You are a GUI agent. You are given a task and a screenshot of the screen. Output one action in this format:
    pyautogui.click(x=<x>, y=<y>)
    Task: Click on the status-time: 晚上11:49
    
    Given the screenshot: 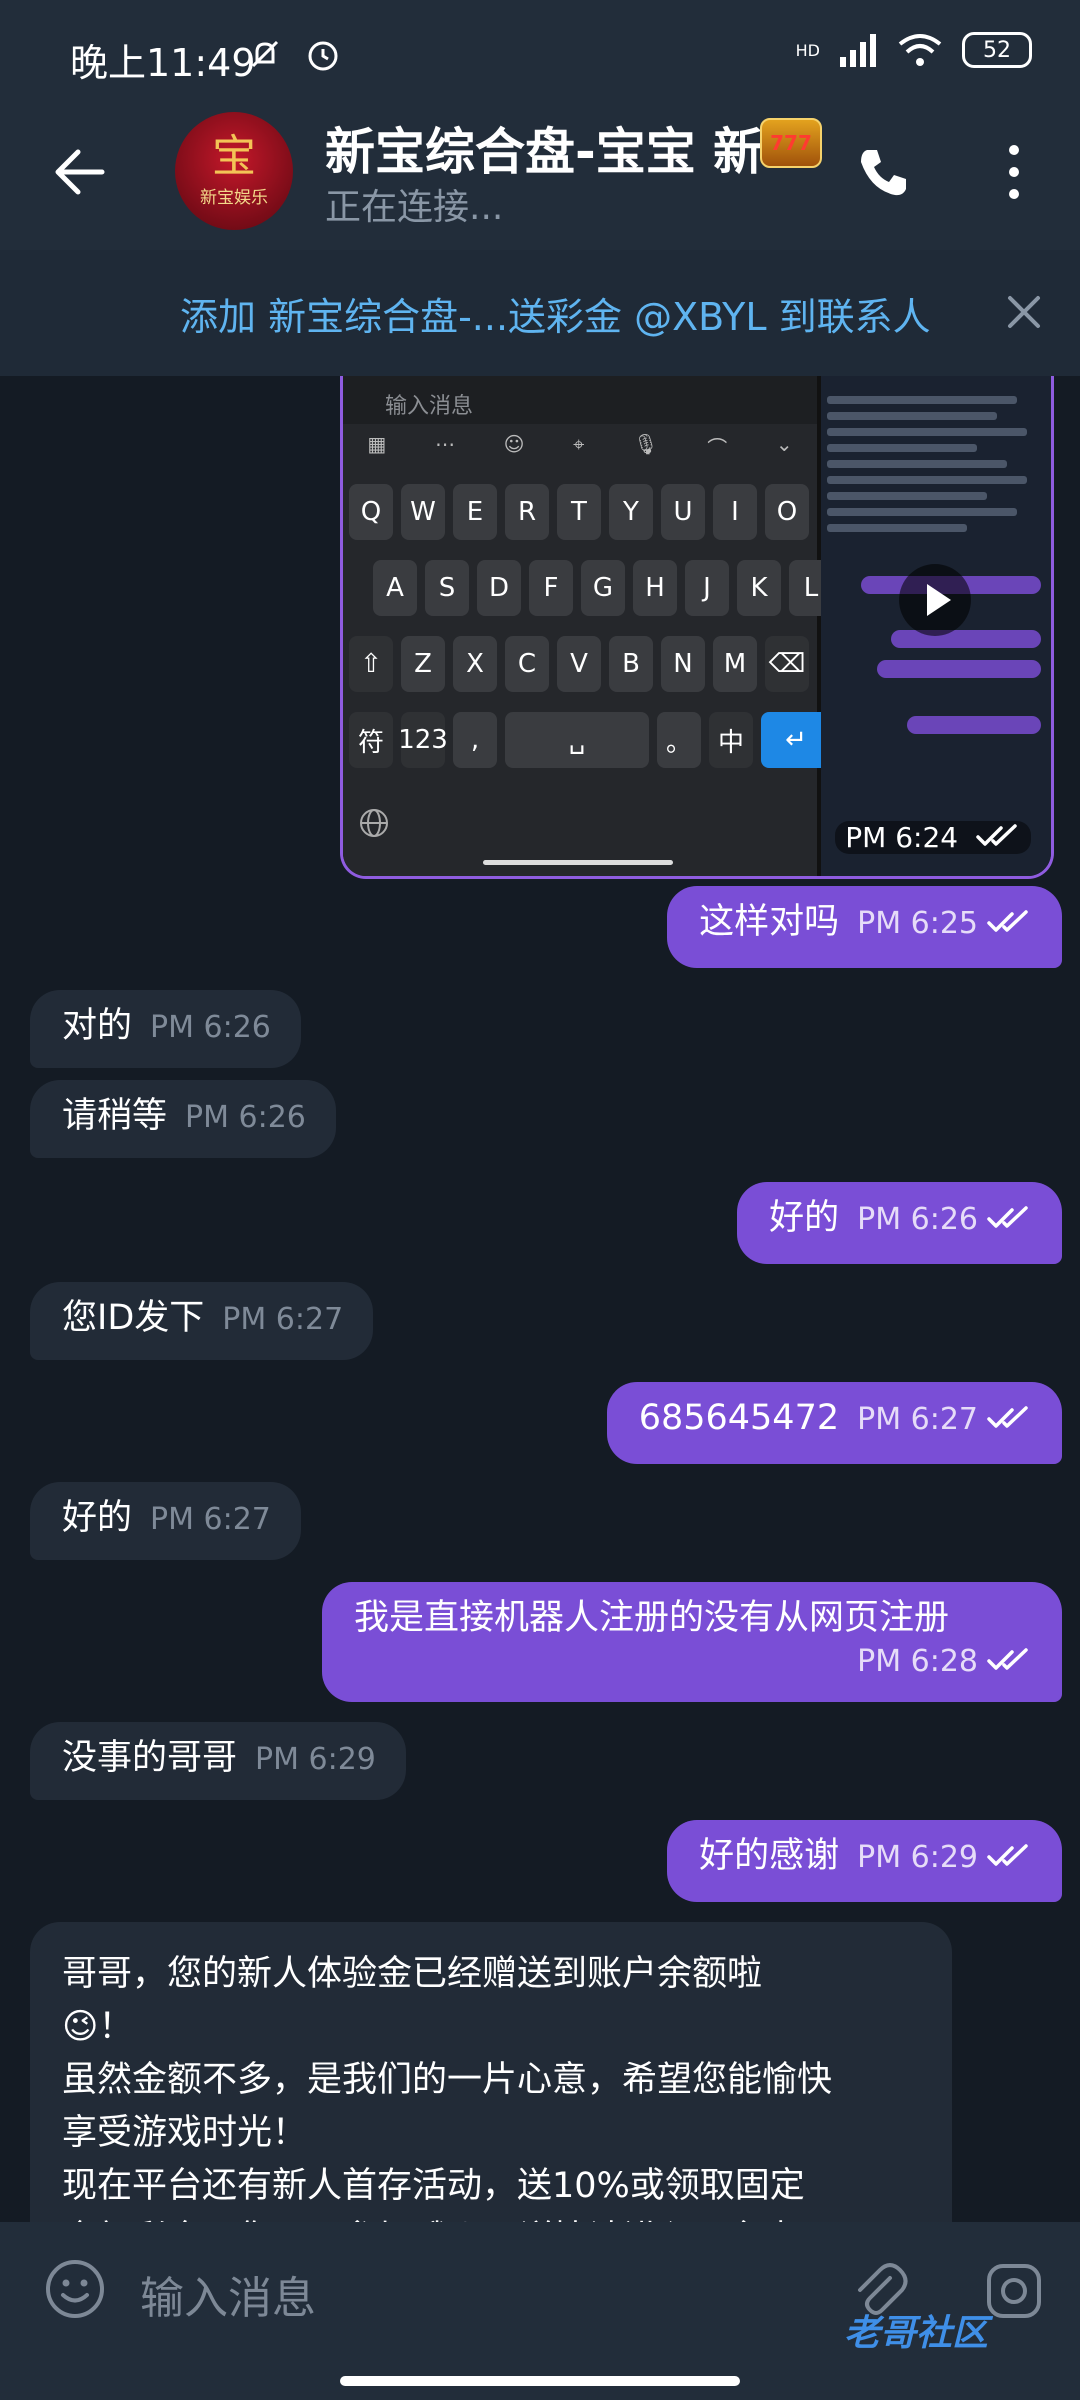 What is the action you would take?
    pyautogui.click(x=163, y=63)
    